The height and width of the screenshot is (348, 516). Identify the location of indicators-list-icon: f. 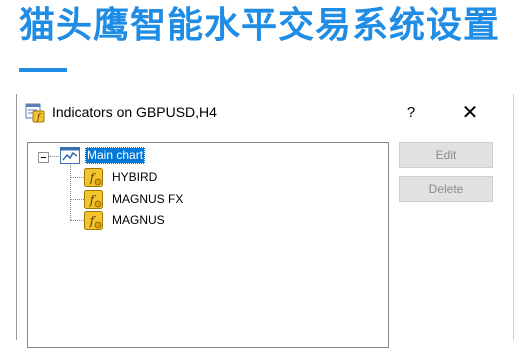
(35, 113).